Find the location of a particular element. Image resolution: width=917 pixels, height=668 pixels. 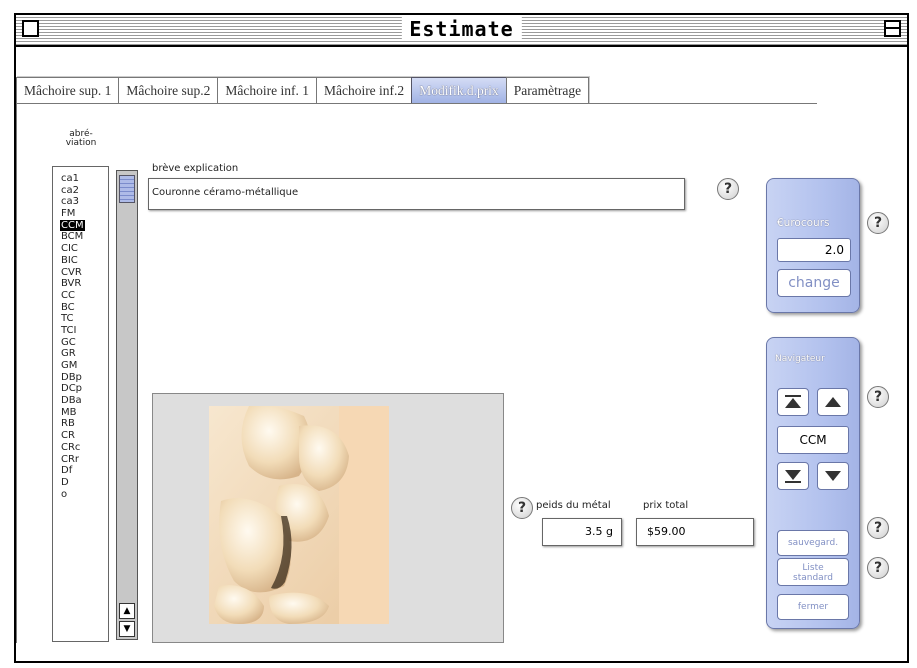

last-record-button is located at coordinates (793, 476).